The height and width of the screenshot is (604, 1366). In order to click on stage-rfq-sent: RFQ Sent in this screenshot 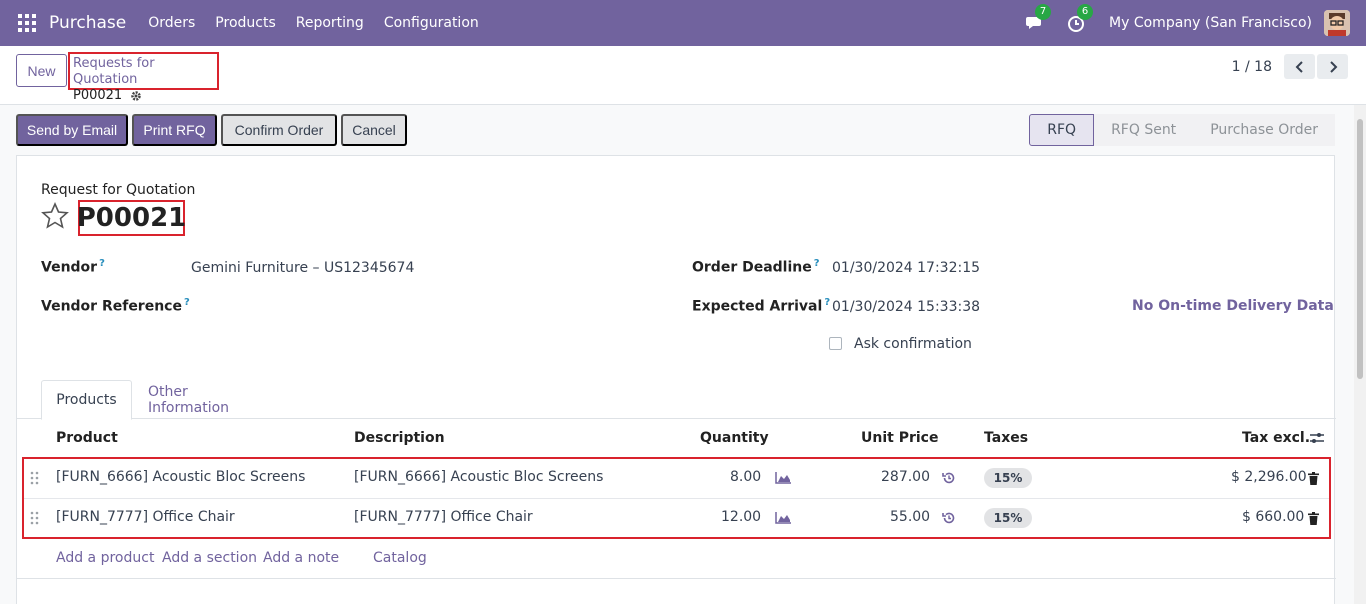, I will do `click(1144, 130)`.